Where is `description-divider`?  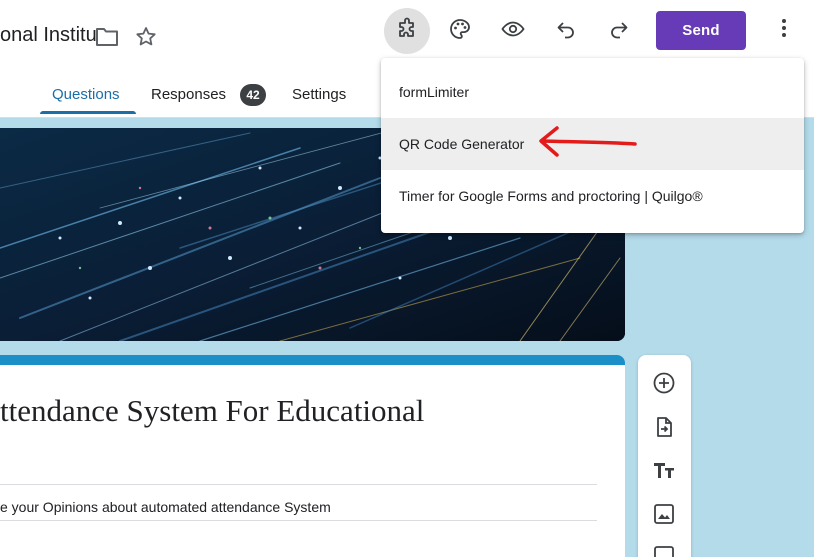
description-divider is located at coordinates (298, 520).